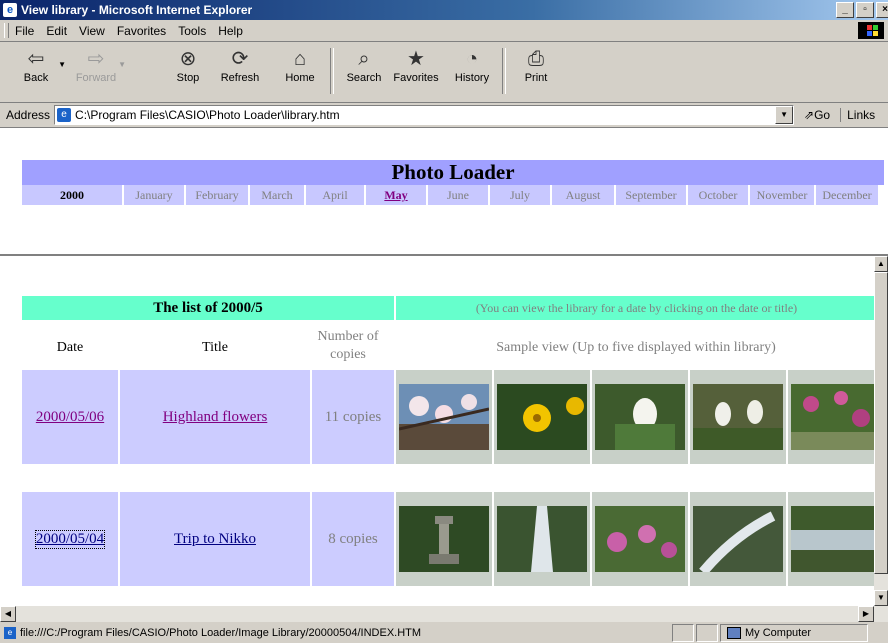 This screenshot has width=888, height=643. I want to click on month-october: October, so click(718, 195).